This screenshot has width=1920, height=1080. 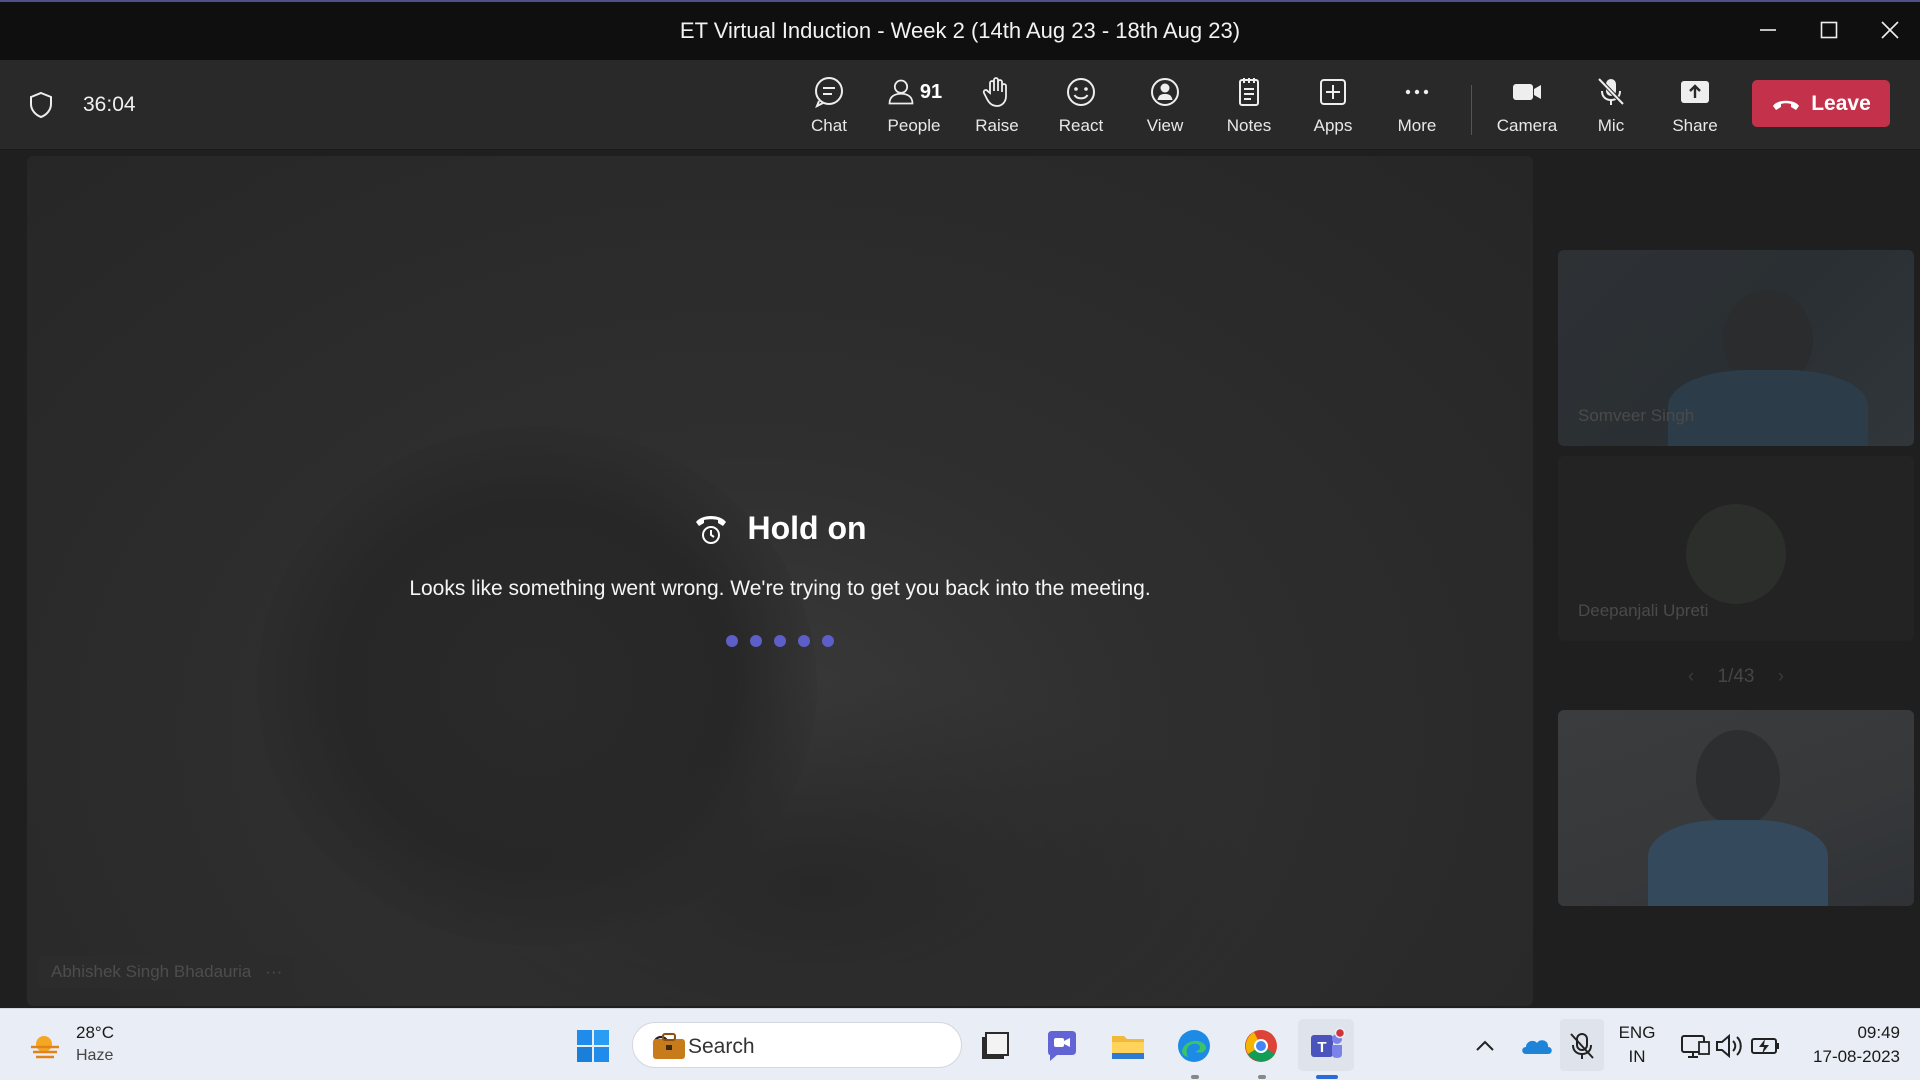 What do you see at coordinates (95, 1033) in the screenshot?
I see `weather-temperature: 28°C` at bounding box center [95, 1033].